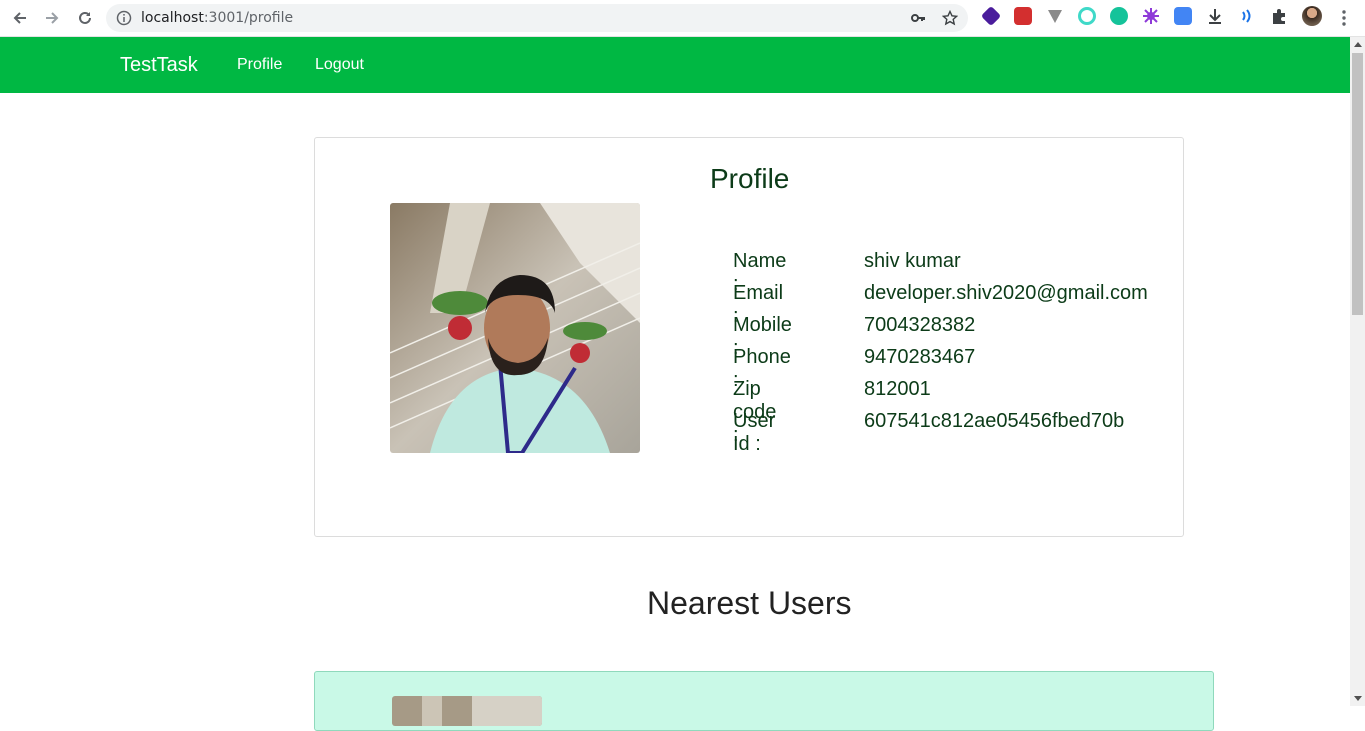 This screenshot has height=731, width=1365. I want to click on field-value: 9470283467, so click(920, 357).